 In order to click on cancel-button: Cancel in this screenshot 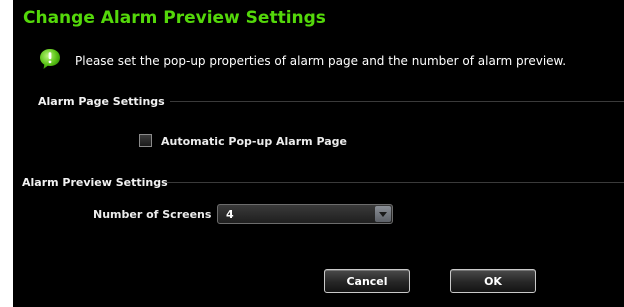, I will do `click(367, 281)`.